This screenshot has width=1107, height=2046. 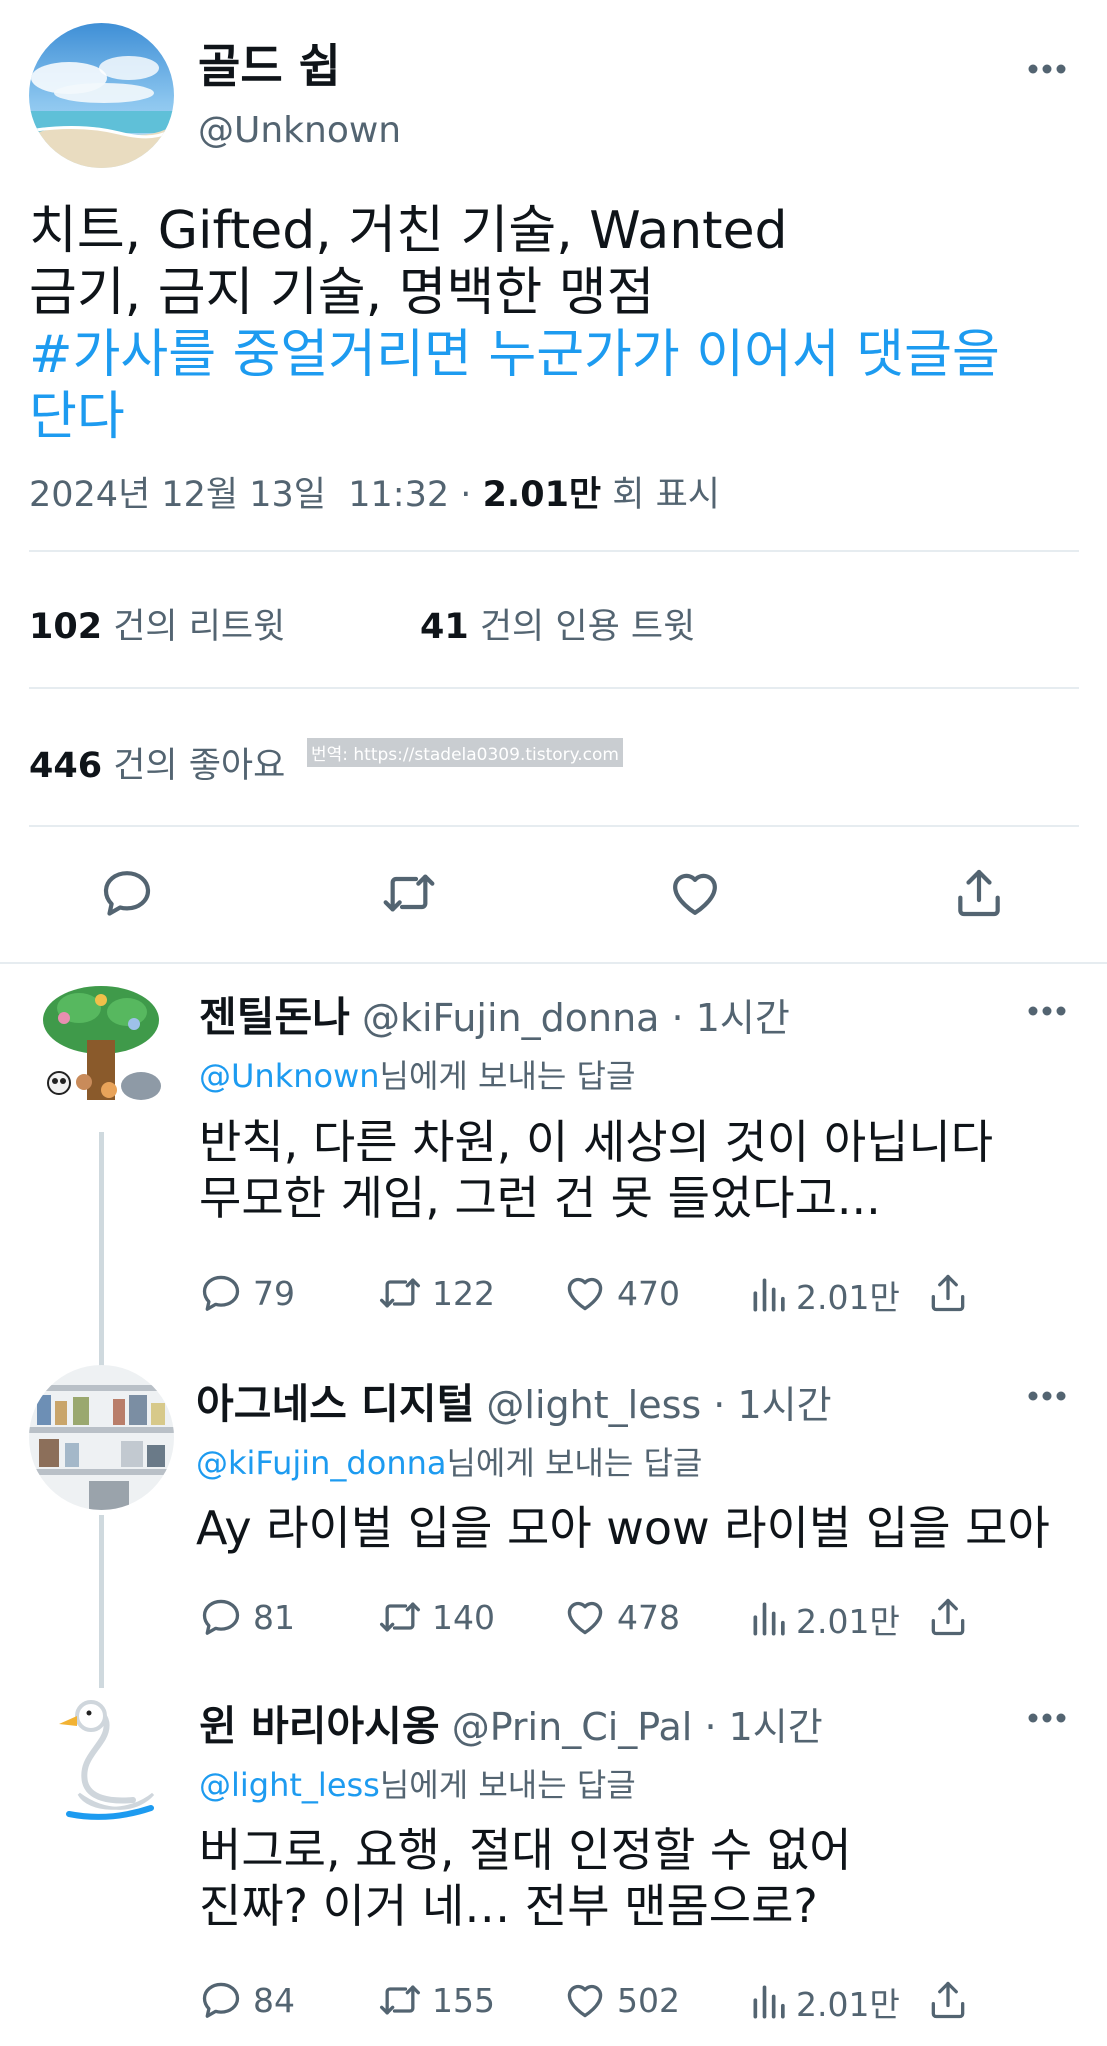 What do you see at coordinates (101, 95) in the screenshot?
I see `author-avatar` at bounding box center [101, 95].